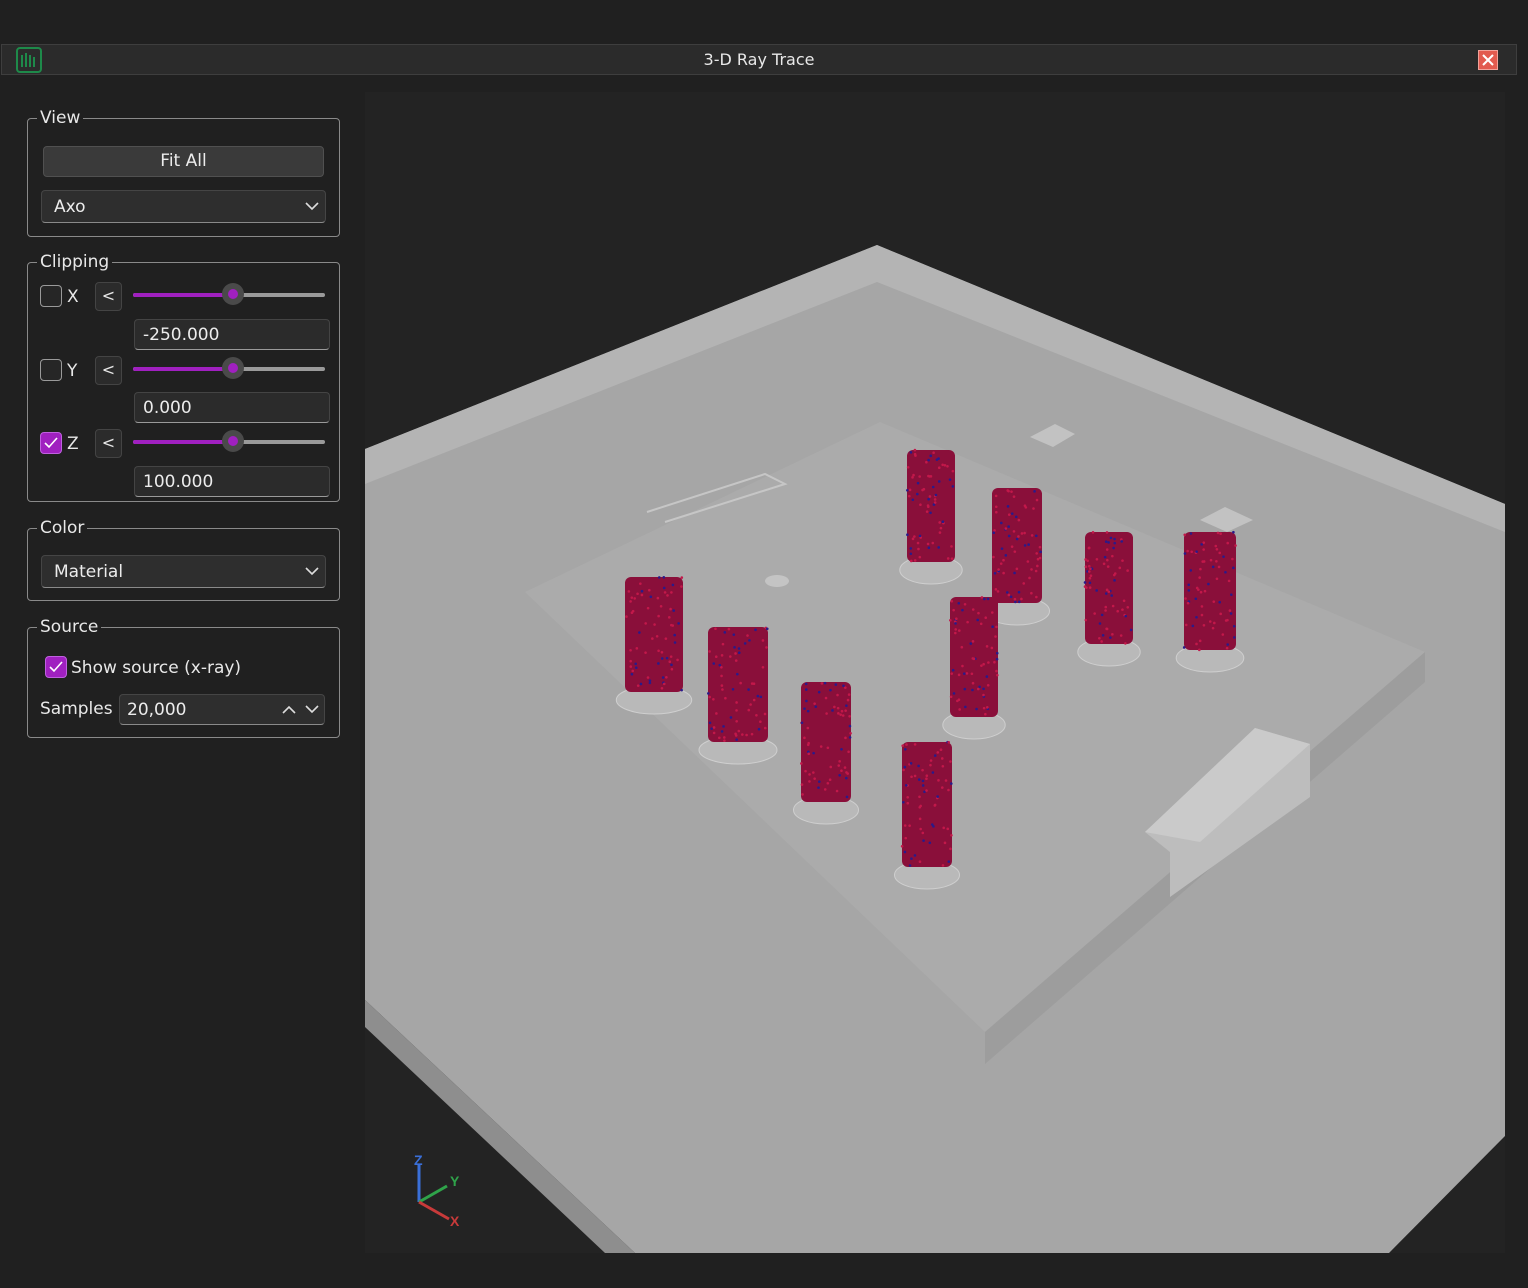 The height and width of the screenshot is (1288, 1528). I want to click on clip-z-slider-thumb, so click(232, 441).